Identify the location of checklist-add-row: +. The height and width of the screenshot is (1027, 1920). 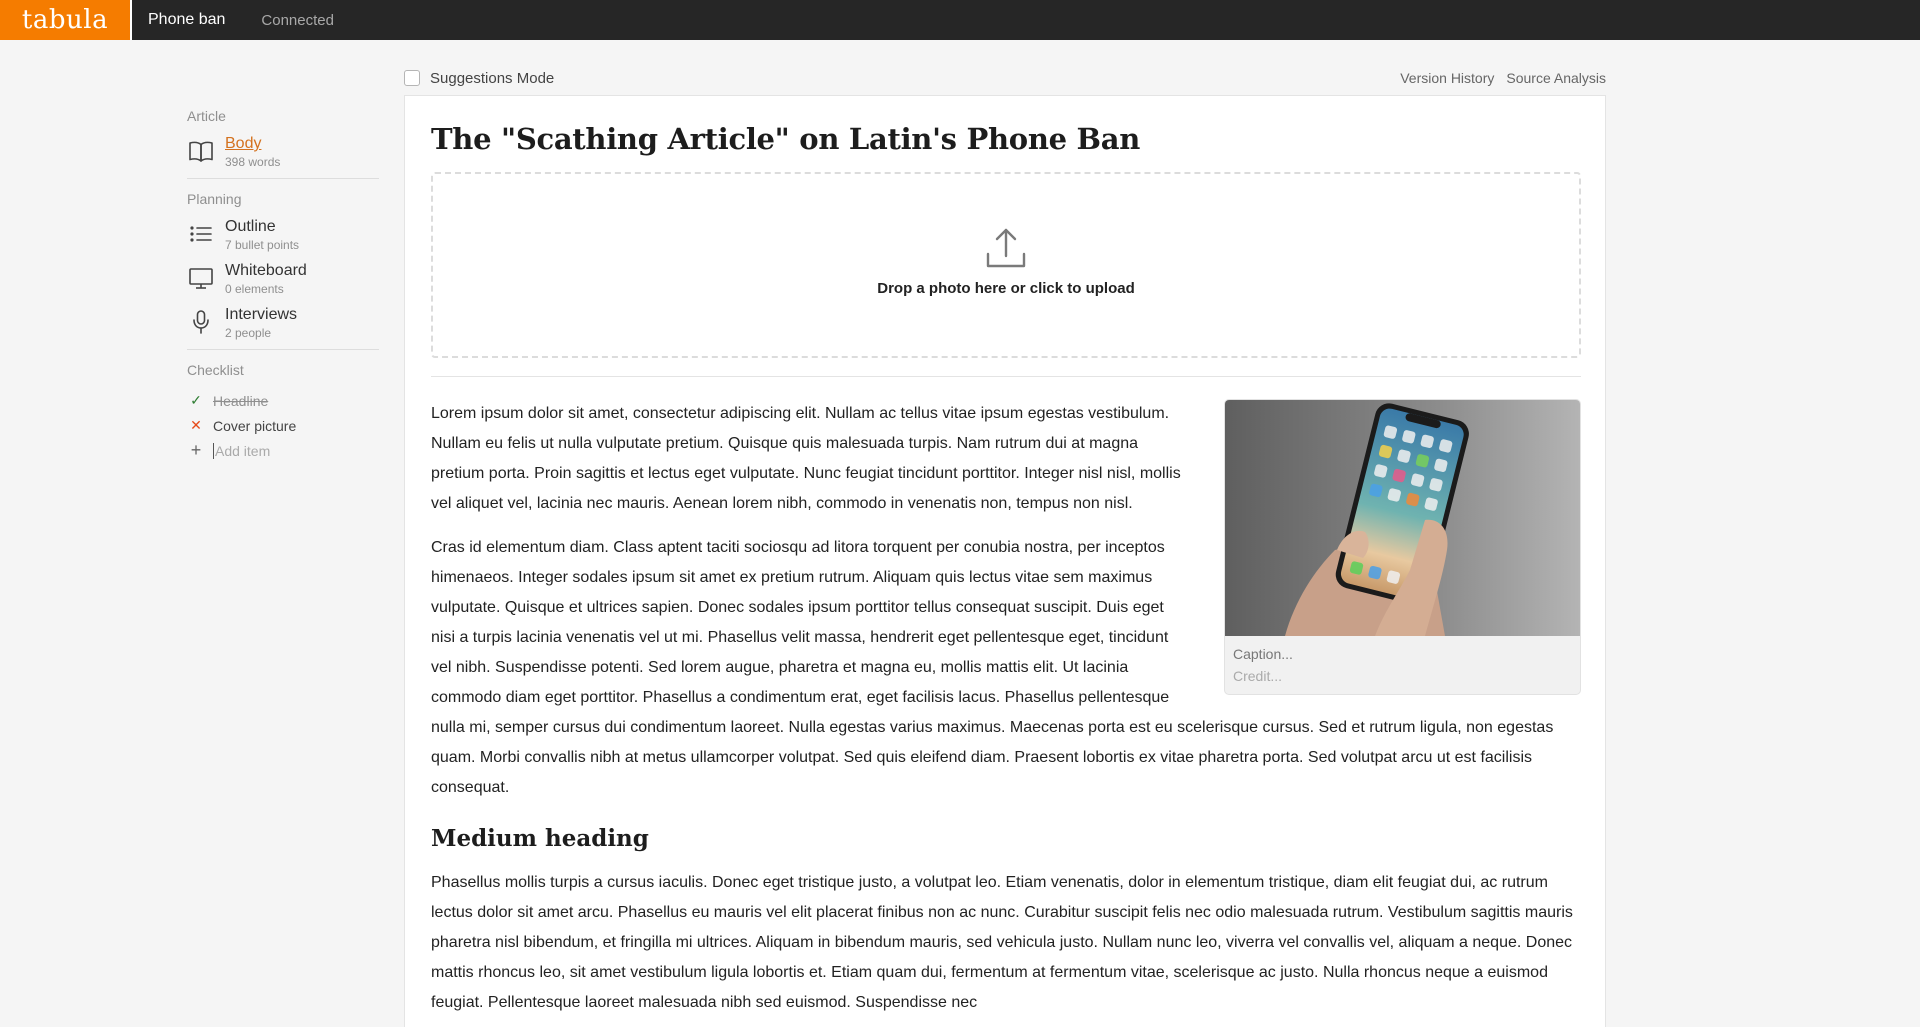
(283, 450).